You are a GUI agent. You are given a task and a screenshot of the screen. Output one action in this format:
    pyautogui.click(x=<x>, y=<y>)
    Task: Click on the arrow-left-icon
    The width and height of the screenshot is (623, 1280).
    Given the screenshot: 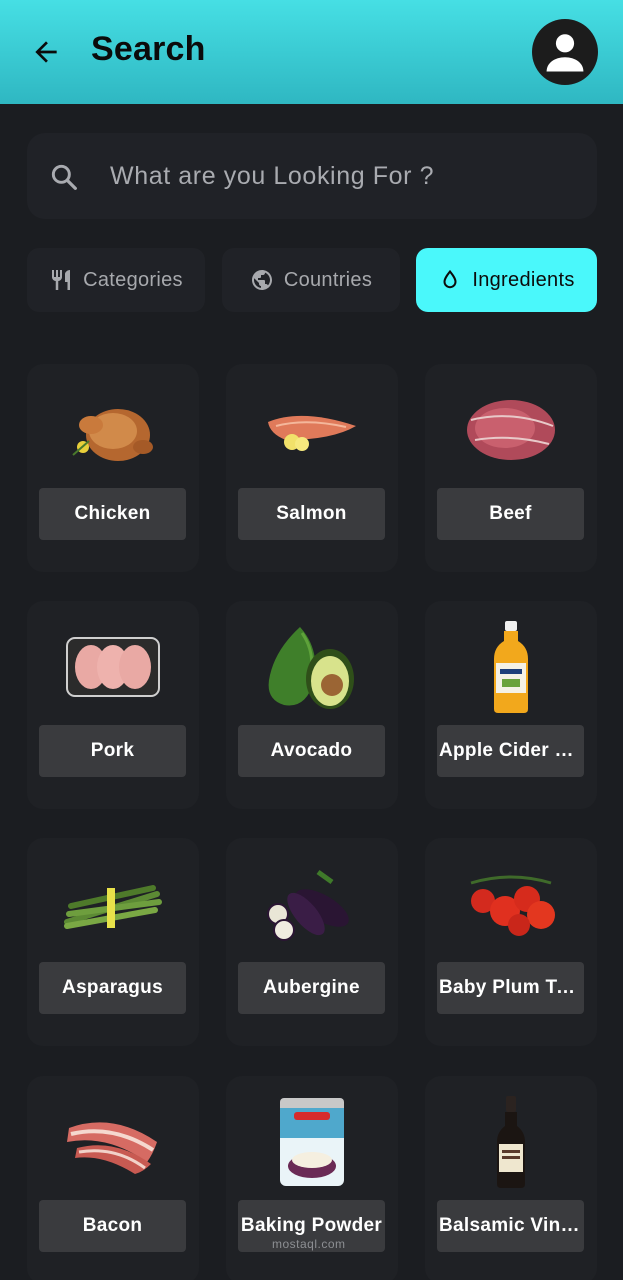 What is the action you would take?
    pyautogui.click(x=46, y=52)
    